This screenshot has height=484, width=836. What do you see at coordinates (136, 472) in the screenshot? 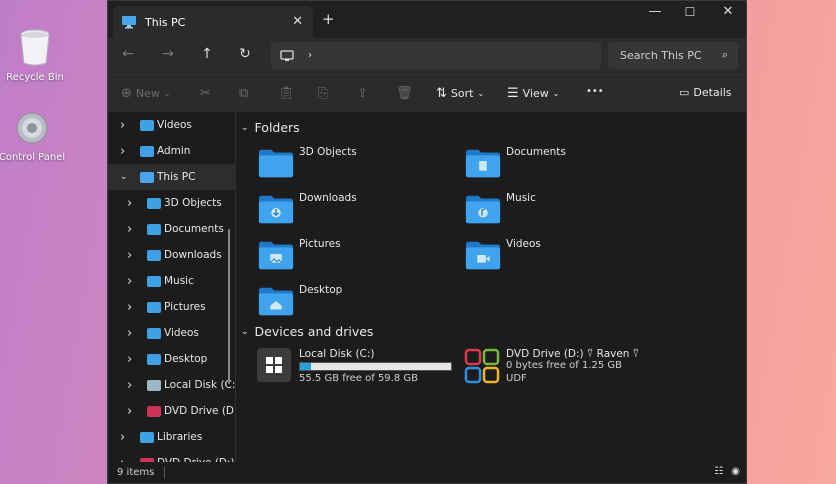
I see `item-count: 9 items` at bounding box center [136, 472].